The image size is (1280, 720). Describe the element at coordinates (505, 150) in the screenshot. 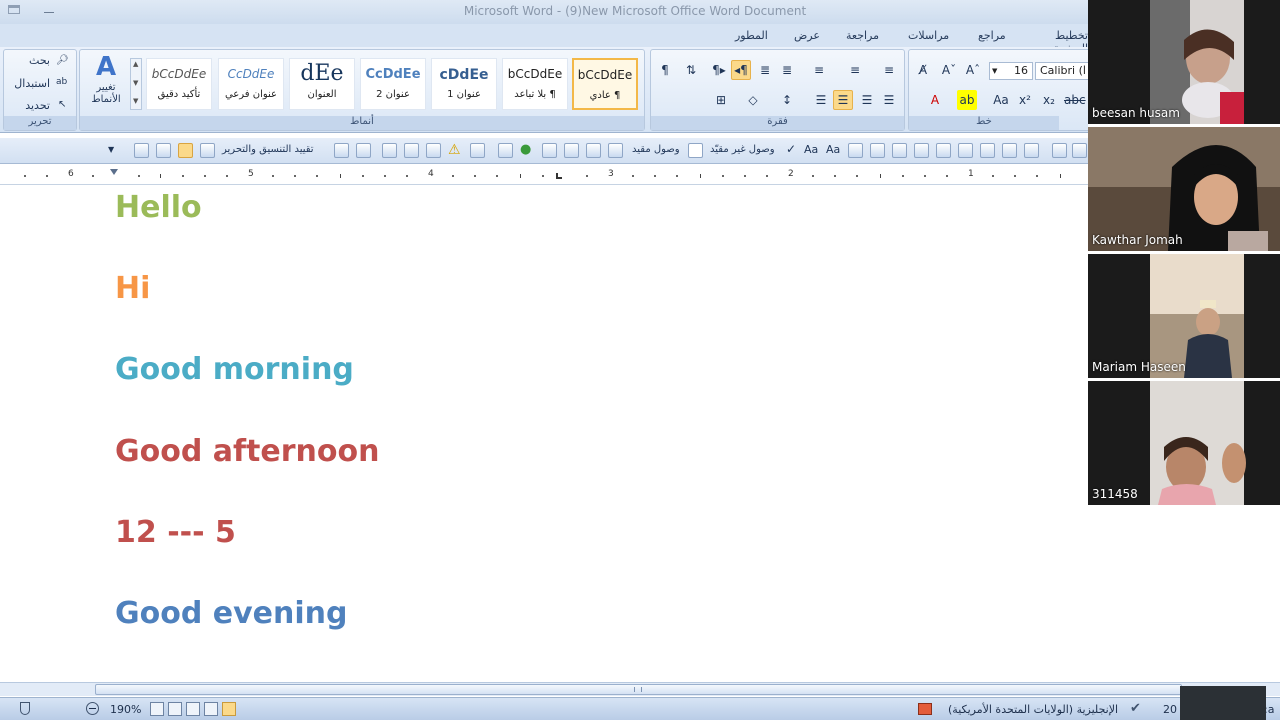

I see `toolbar-tool-11-icon` at that location.